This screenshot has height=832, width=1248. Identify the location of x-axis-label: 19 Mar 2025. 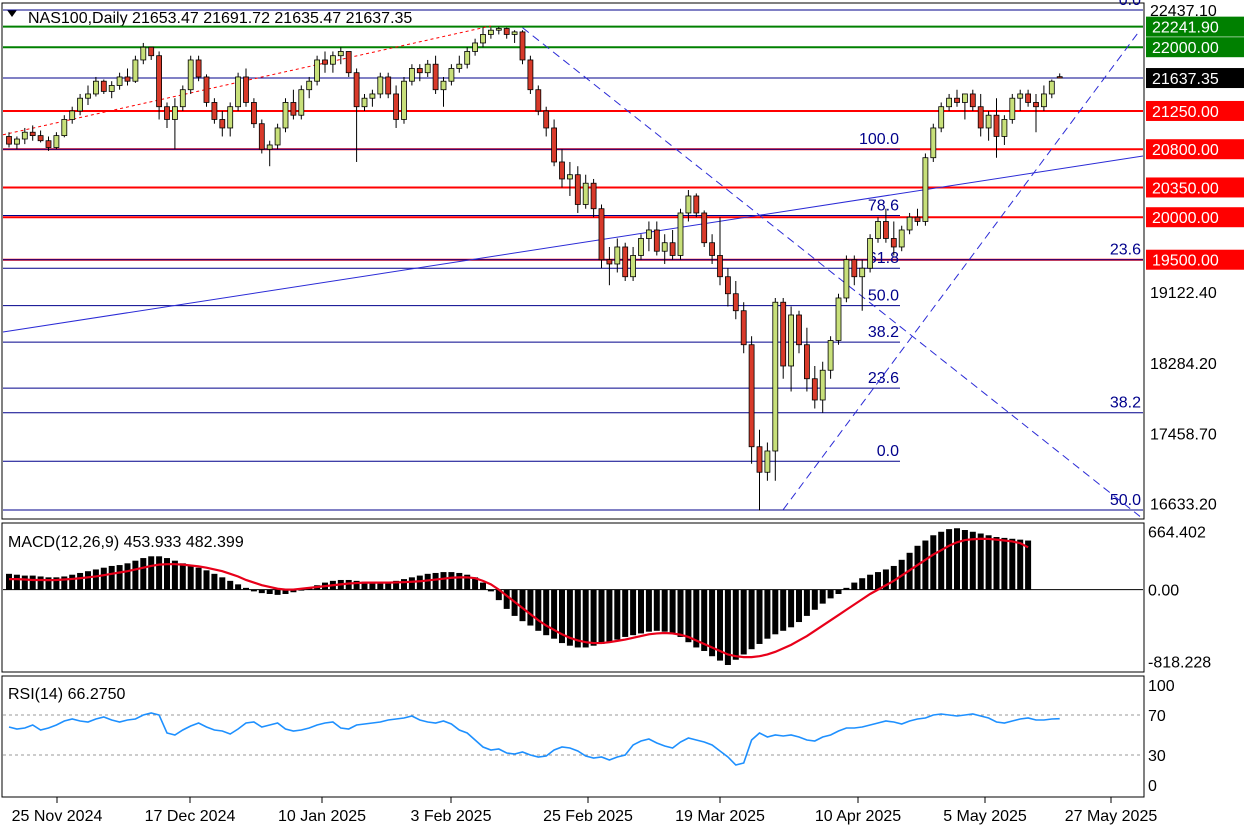
(720, 816).